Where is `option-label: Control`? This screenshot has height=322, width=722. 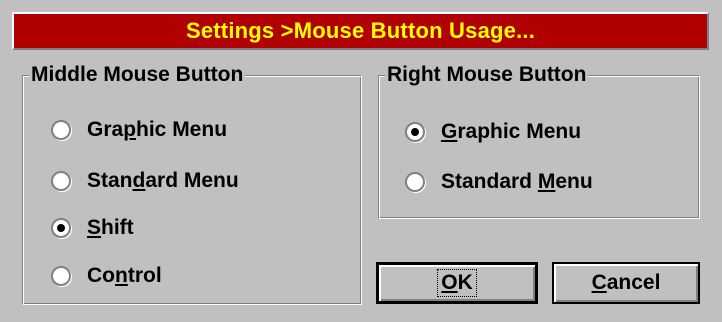
option-label: Control is located at coordinates (124, 275).